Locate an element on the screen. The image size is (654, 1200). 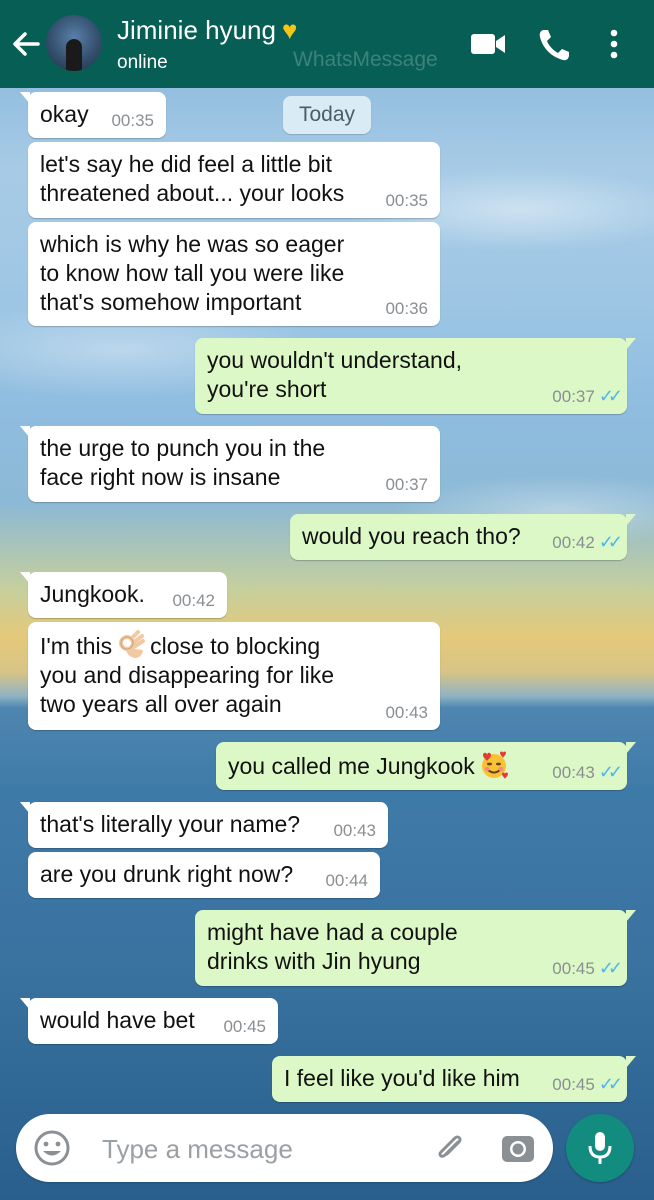
smiling-face-with-hearts-emoji-icon is located at coordinates (494, 765).